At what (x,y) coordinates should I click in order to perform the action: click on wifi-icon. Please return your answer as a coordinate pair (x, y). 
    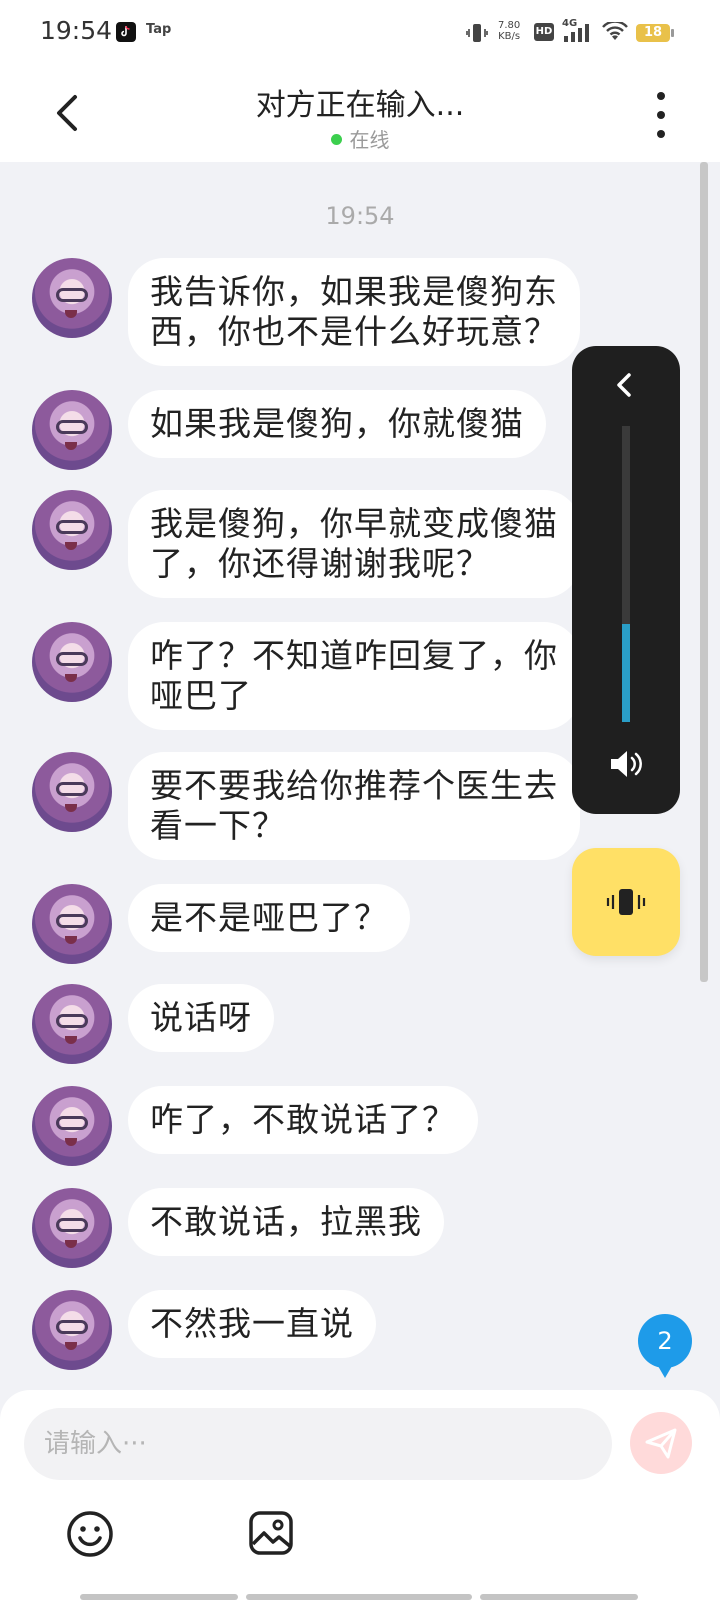
    Looking at the image, I should click on (615, 33).